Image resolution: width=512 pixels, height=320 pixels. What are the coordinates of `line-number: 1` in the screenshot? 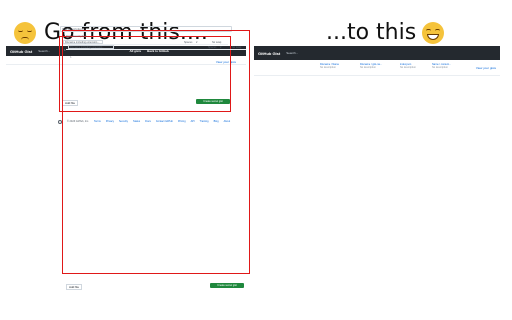 It's located at (71, 57).